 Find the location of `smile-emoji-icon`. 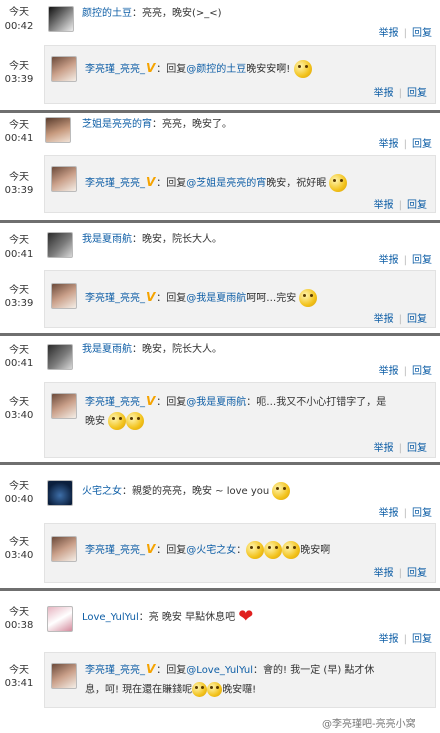

smile-emoji-icon is located at coordinates (338, 183).